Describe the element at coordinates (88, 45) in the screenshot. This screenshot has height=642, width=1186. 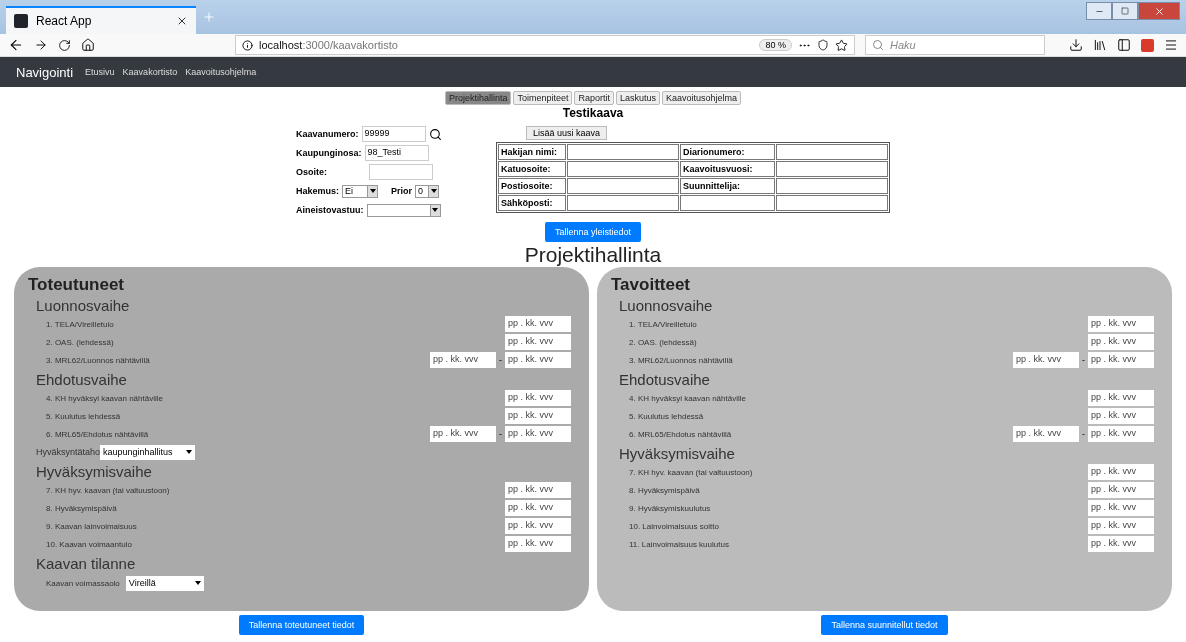
I see `home-icon` at that location.